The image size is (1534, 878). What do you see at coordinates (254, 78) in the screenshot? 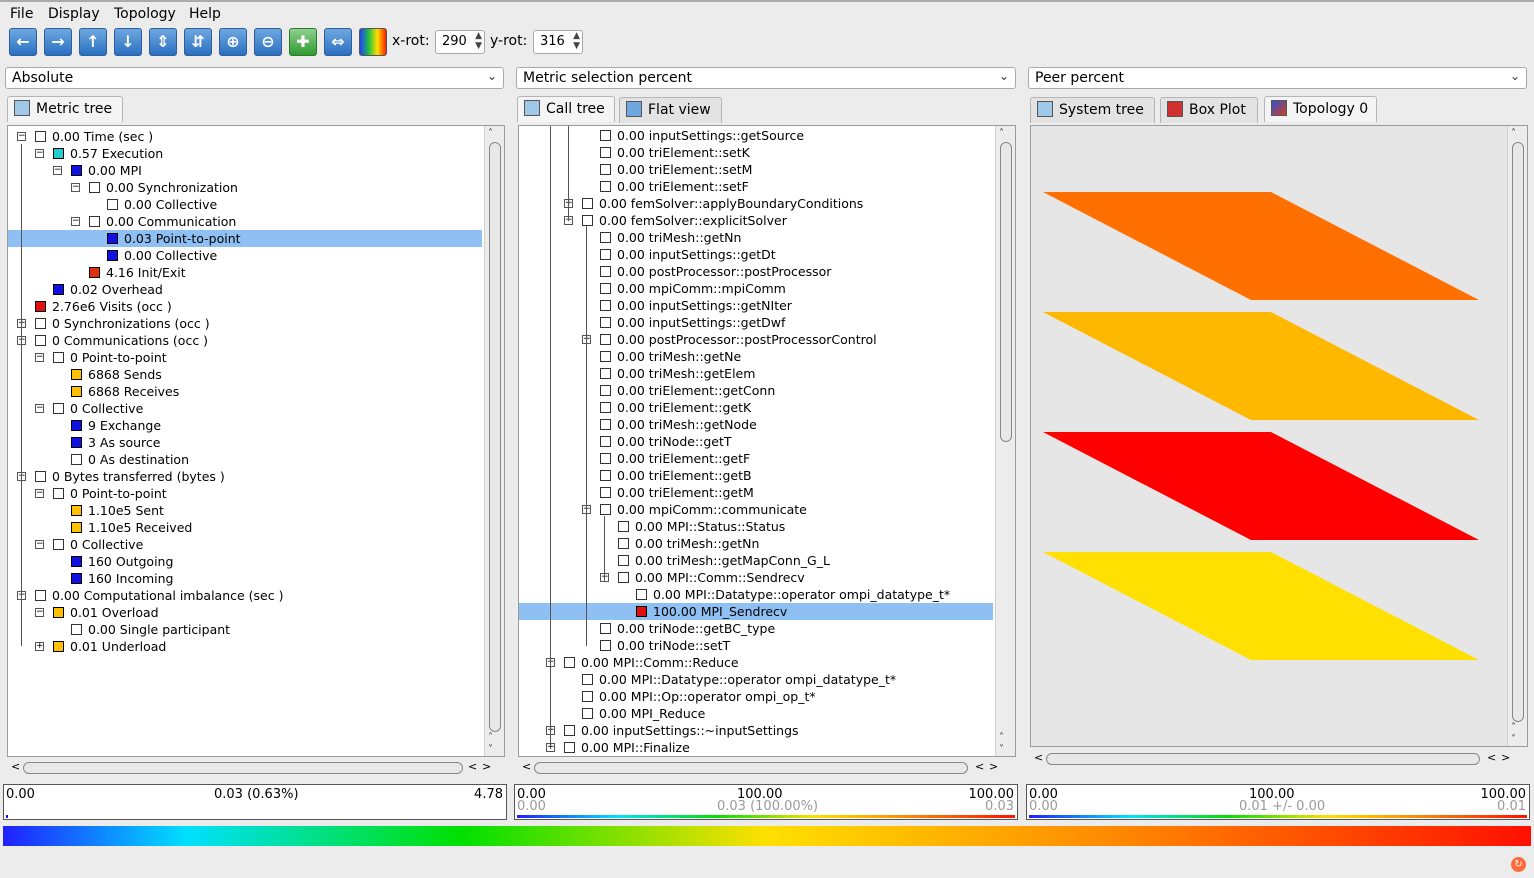
I see `metric-mode-select: Absolute ⌄` at bounding box center [254, 78].